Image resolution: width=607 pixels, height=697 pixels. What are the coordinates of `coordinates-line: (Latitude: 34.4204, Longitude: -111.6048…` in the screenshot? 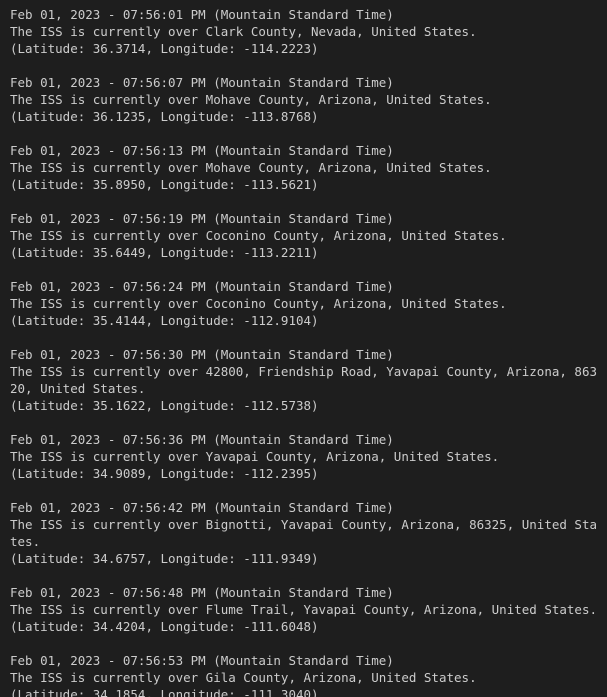 It's located at (164, 626).